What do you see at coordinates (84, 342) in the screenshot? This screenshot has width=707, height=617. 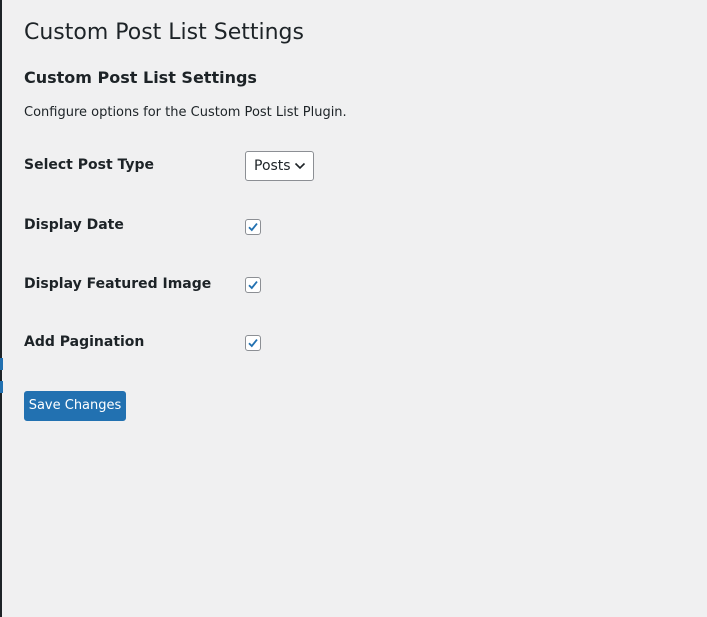 I see `add-pagination-label: Add Pagination` at bounding box center [84, 342].